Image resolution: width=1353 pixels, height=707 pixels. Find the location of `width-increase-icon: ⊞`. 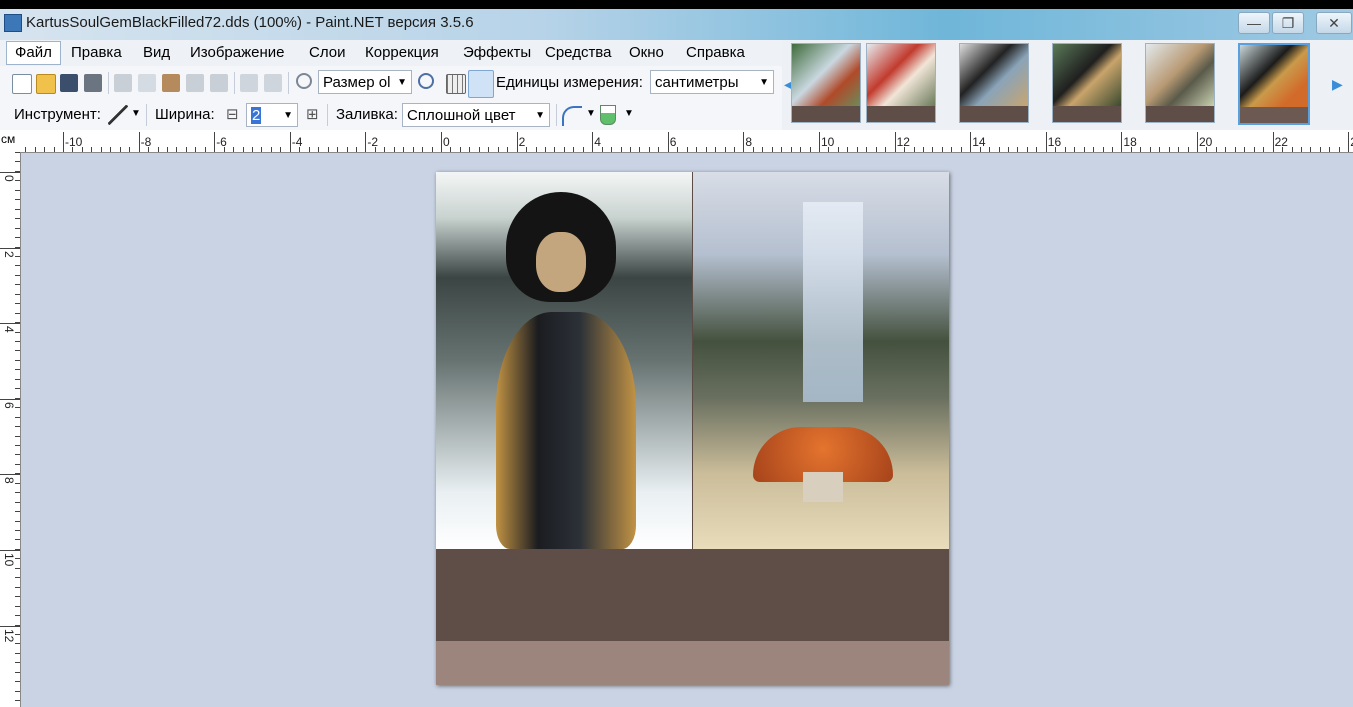

width-increase-icon: ⊞ is located at coordinates (312, 114).